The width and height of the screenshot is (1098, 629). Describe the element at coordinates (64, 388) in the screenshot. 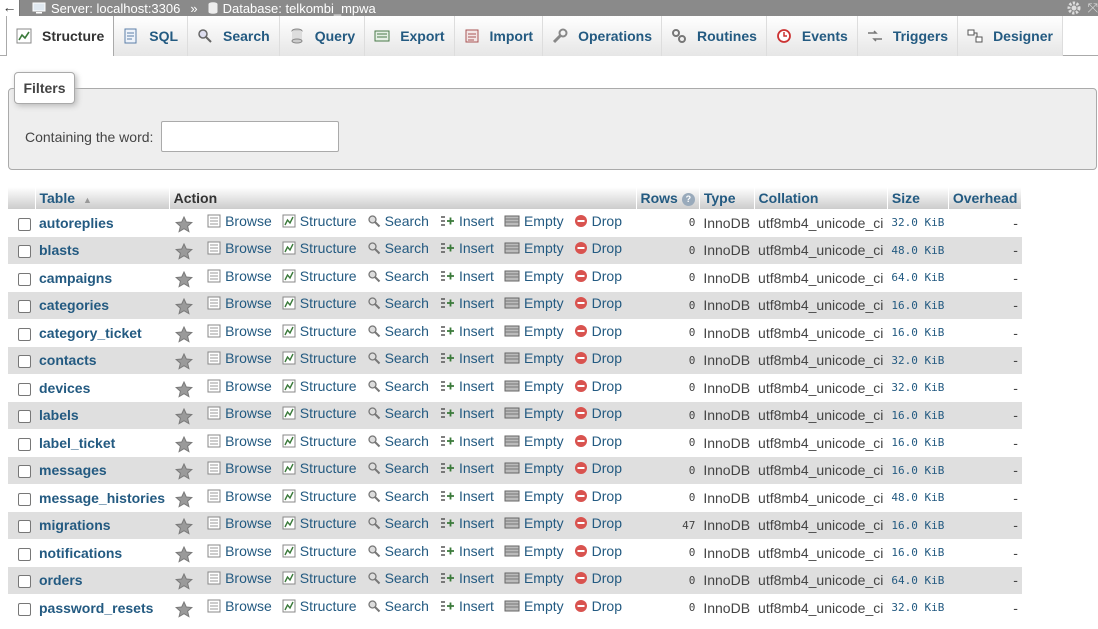

I see `table-name-link: devices` at that location.